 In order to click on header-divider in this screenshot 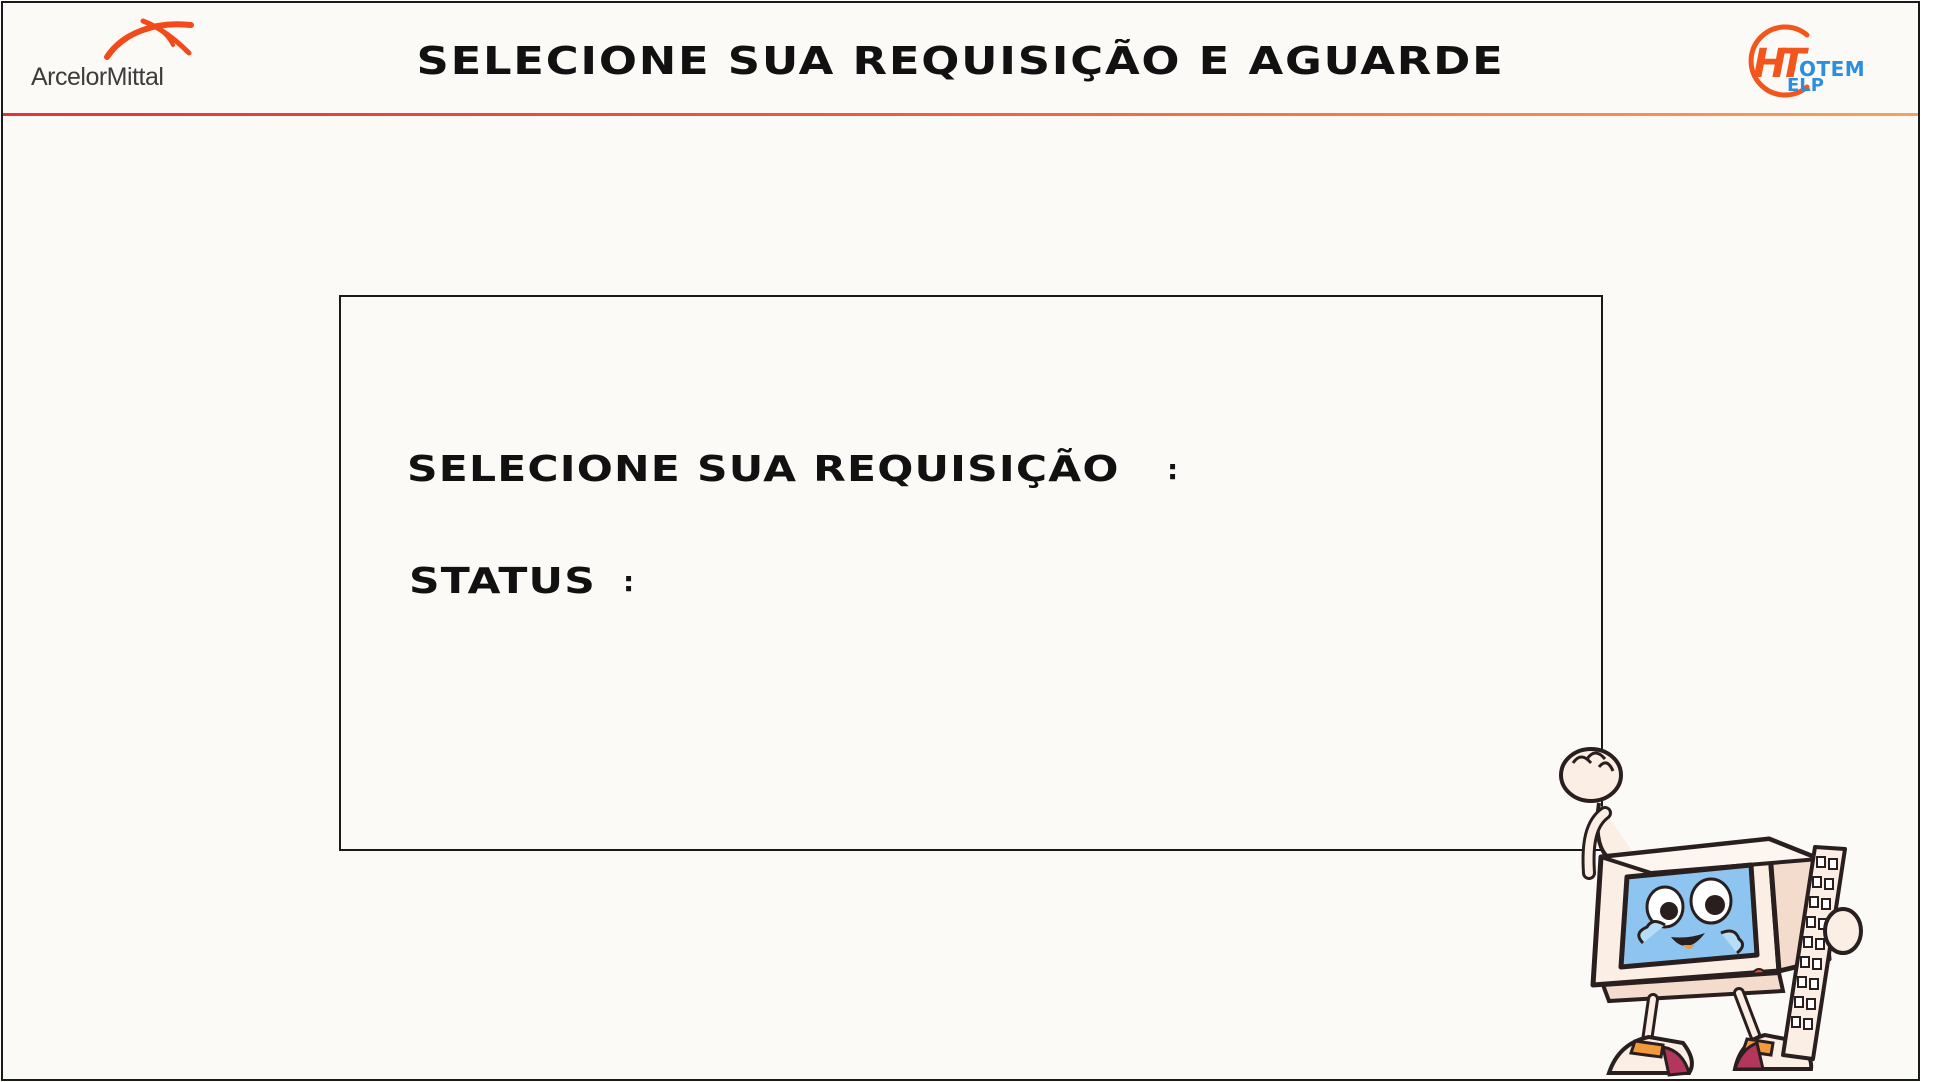, I will do `click(960, 114)`.